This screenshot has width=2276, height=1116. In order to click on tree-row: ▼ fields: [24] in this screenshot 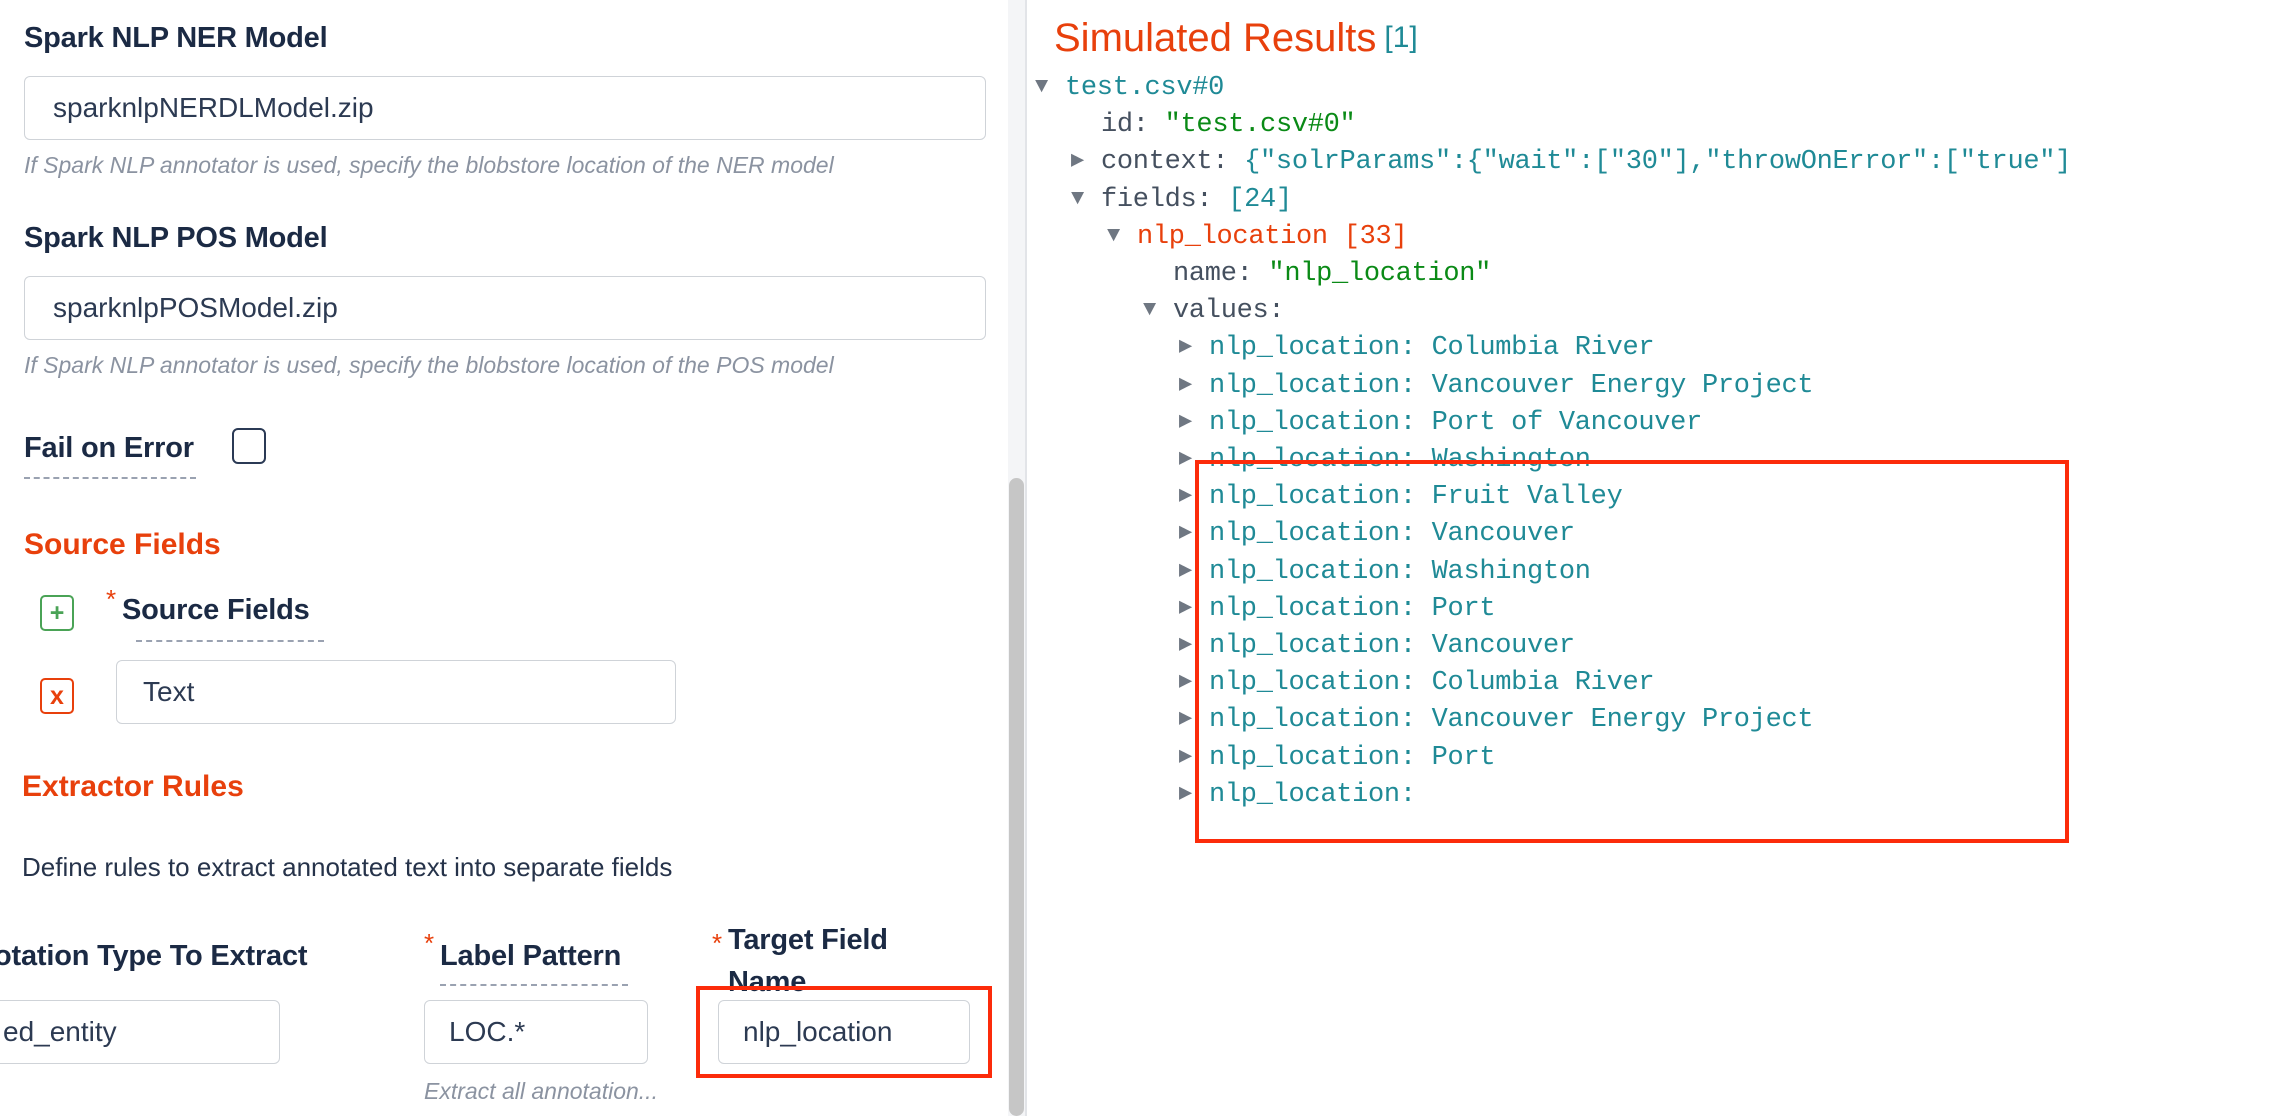, I will do `click(1181, 199)`.